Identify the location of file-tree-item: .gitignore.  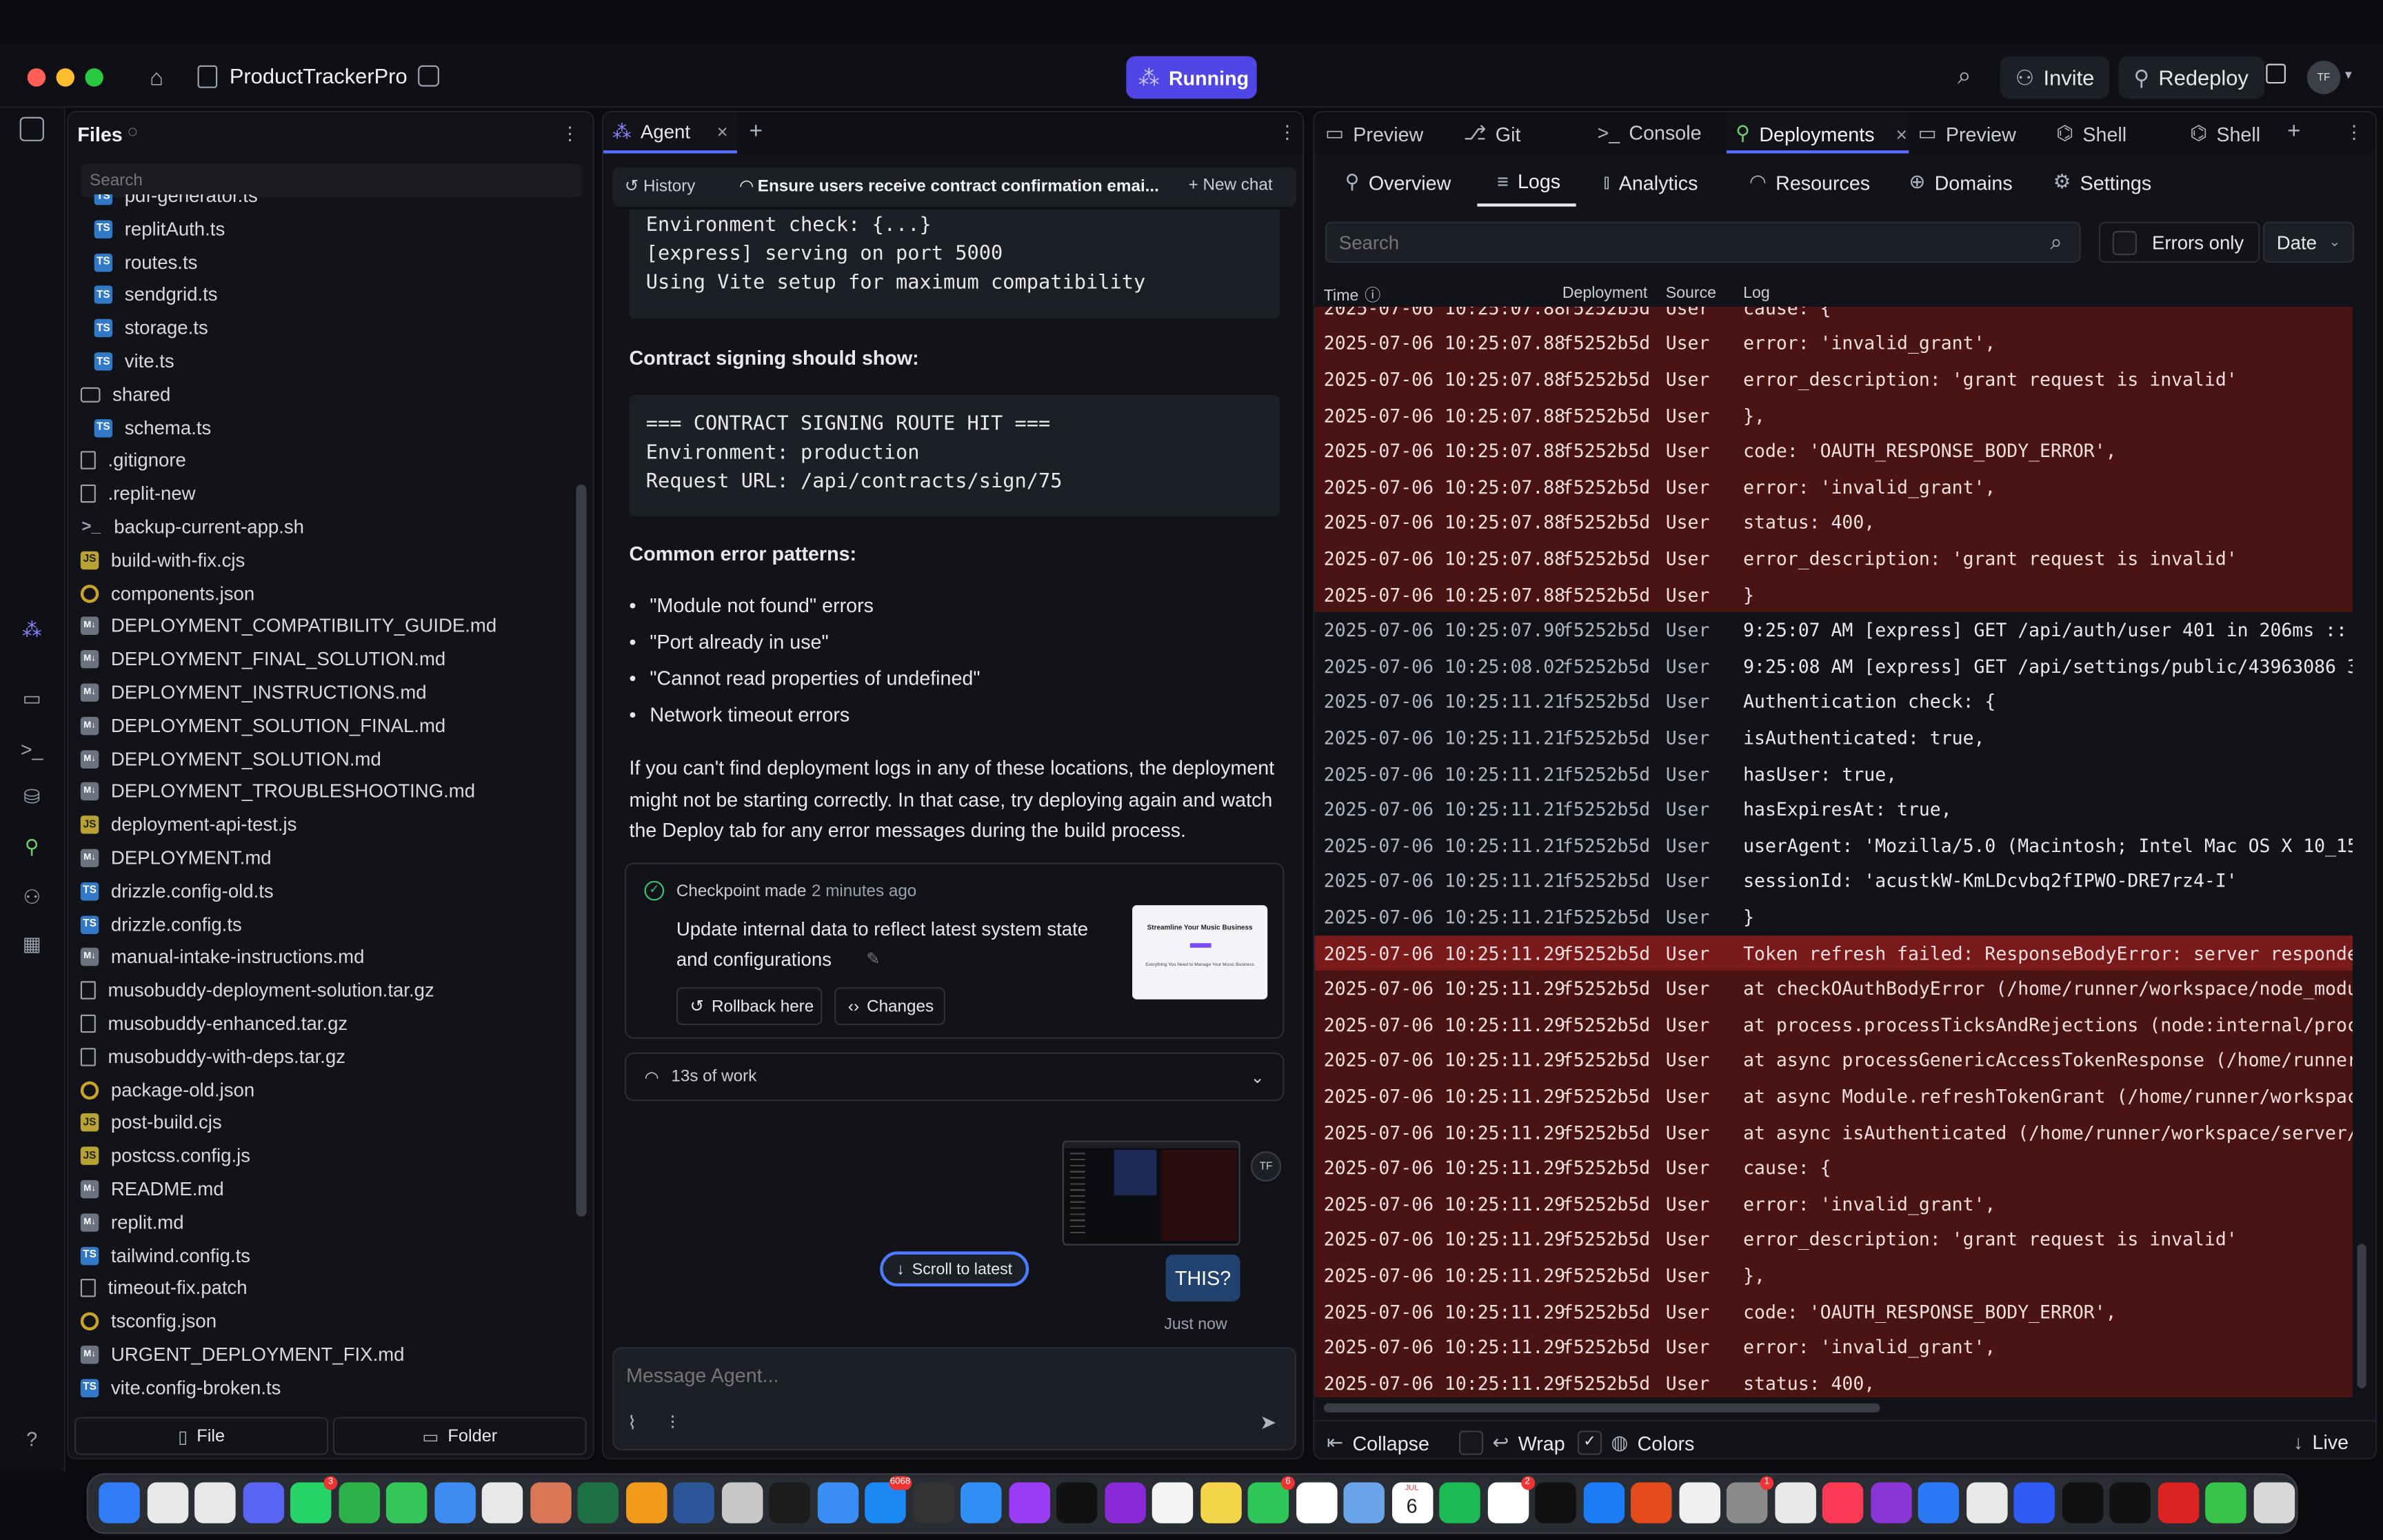
(133, 461).